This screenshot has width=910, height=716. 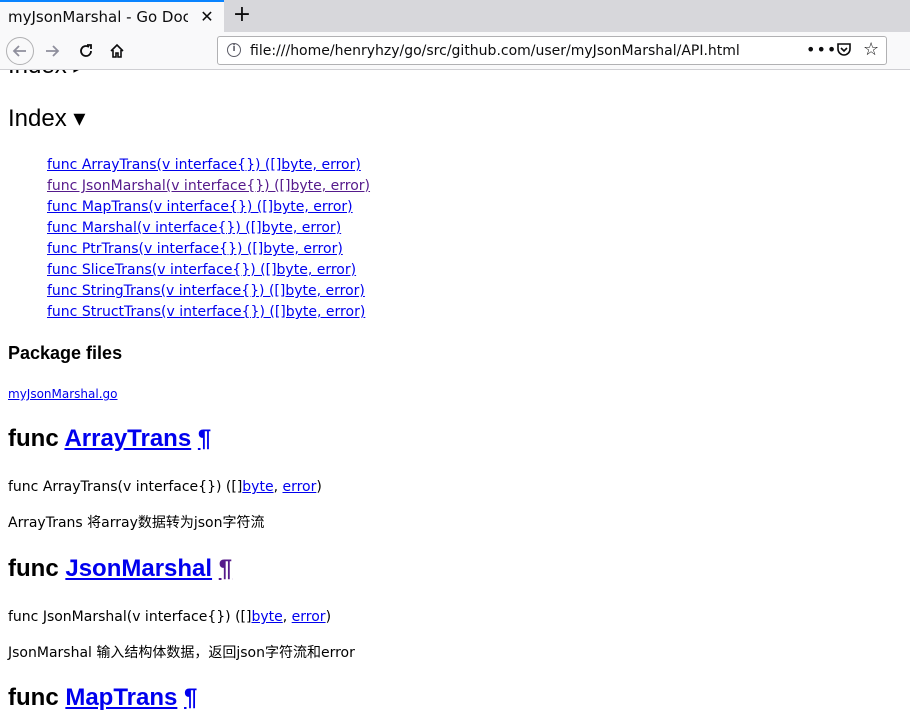 I want to click on back-arrow-icon, so click(x=20, y=51).